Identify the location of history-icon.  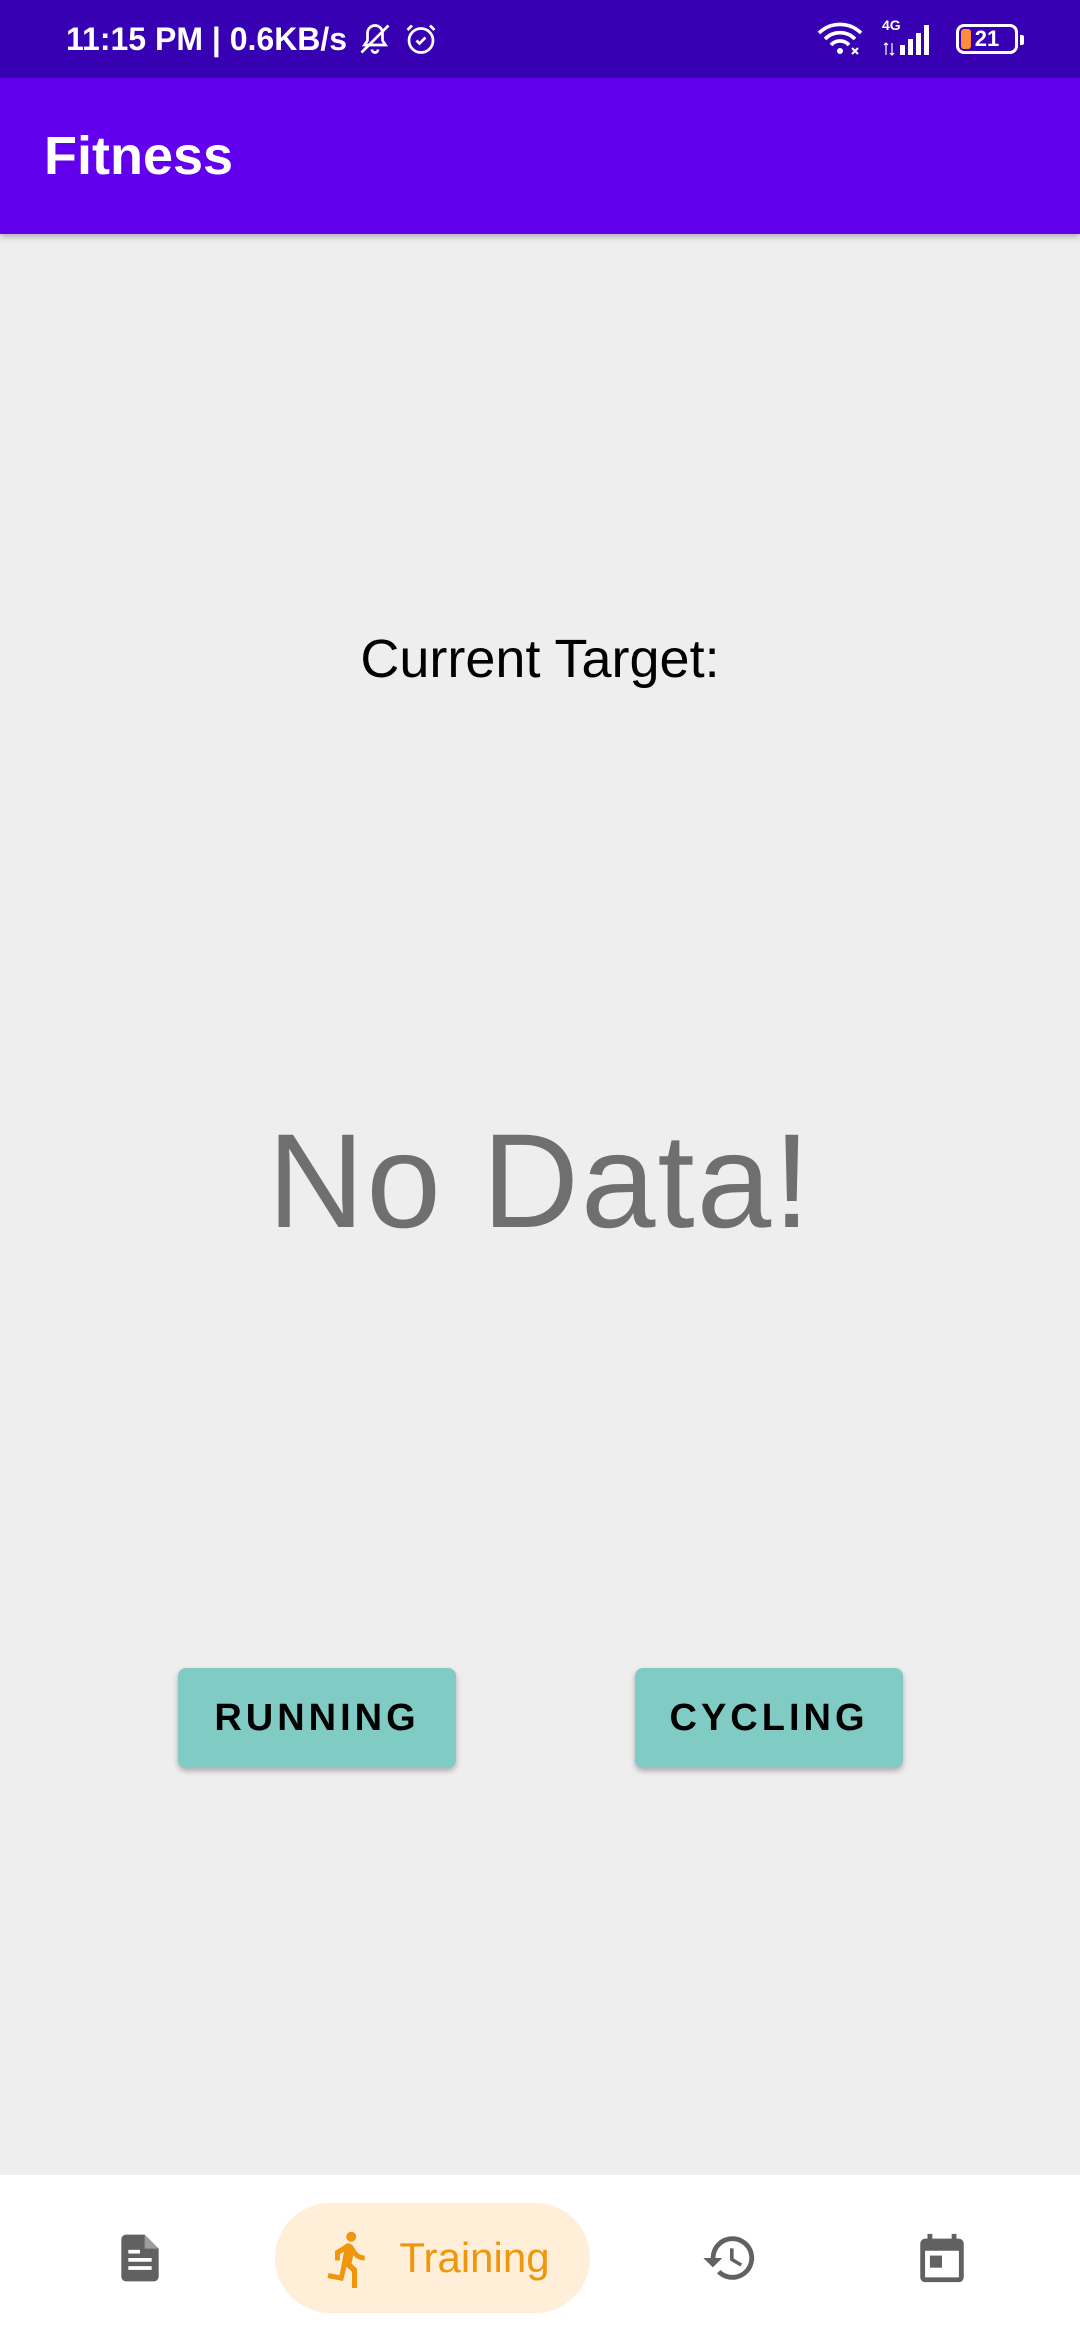
(729, 2257).